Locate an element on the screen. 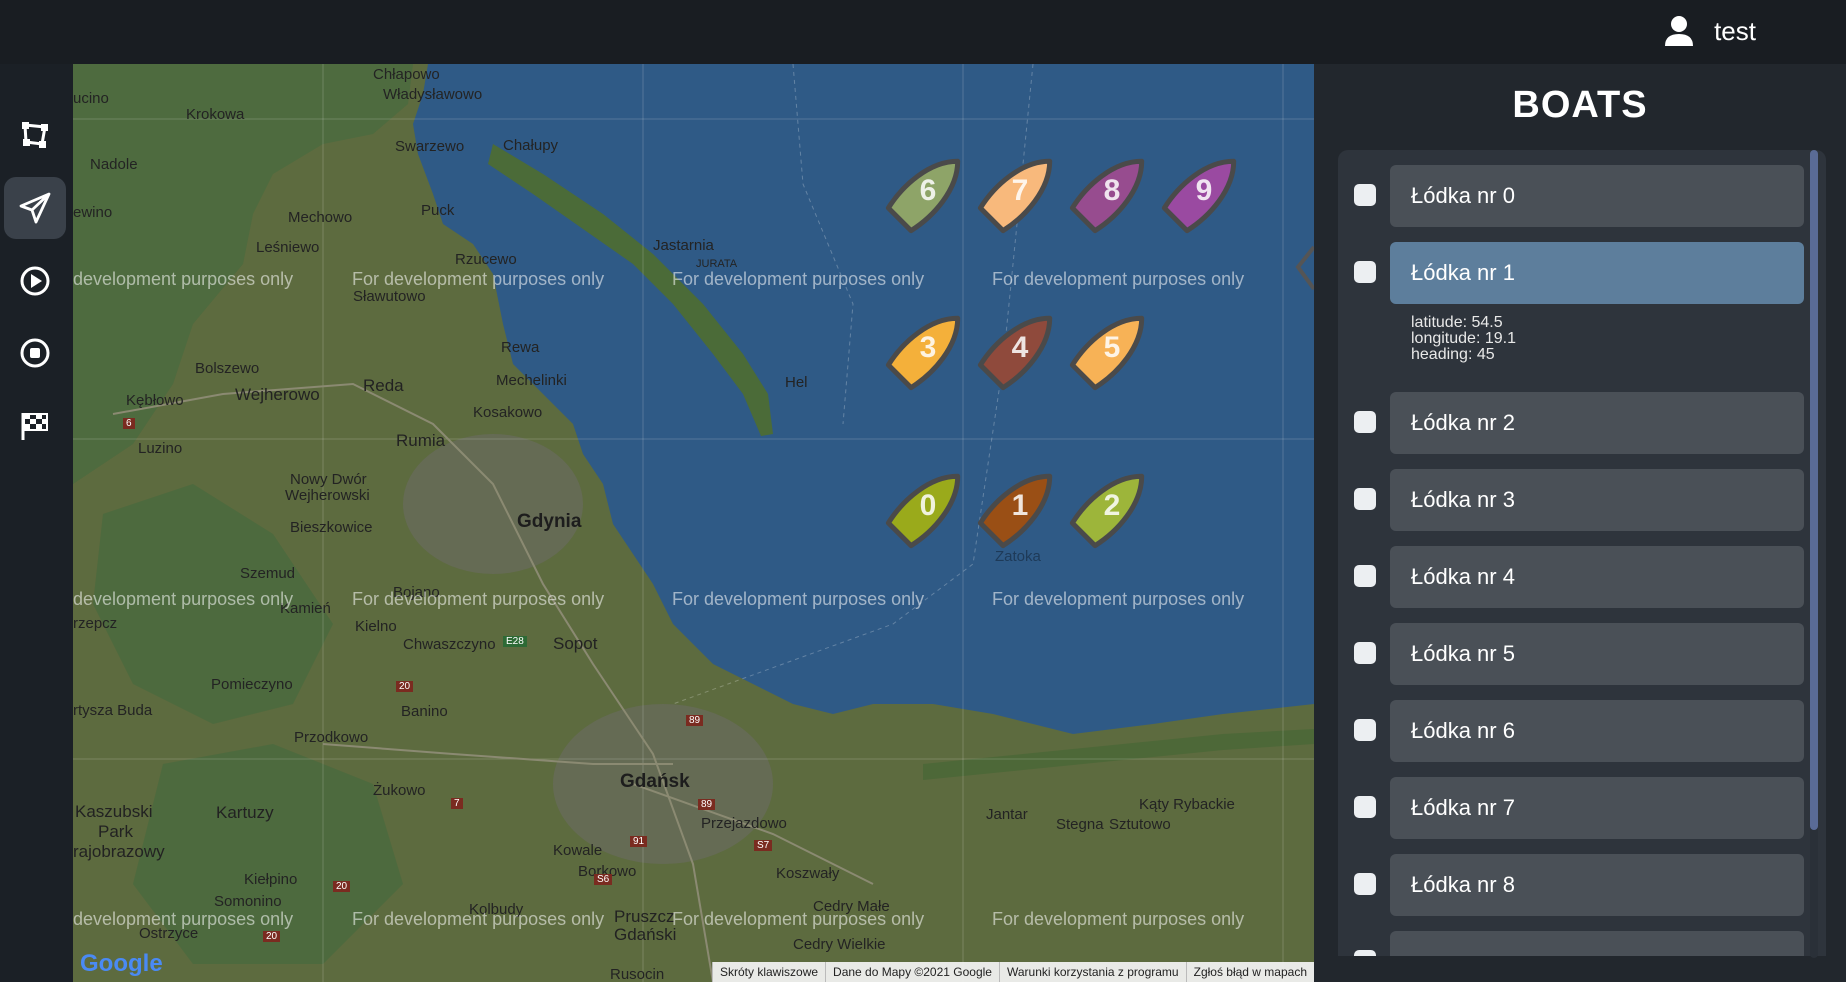 The image size is (1846, 982). place-label: Leśniewo is located at coordinates (288, 247).